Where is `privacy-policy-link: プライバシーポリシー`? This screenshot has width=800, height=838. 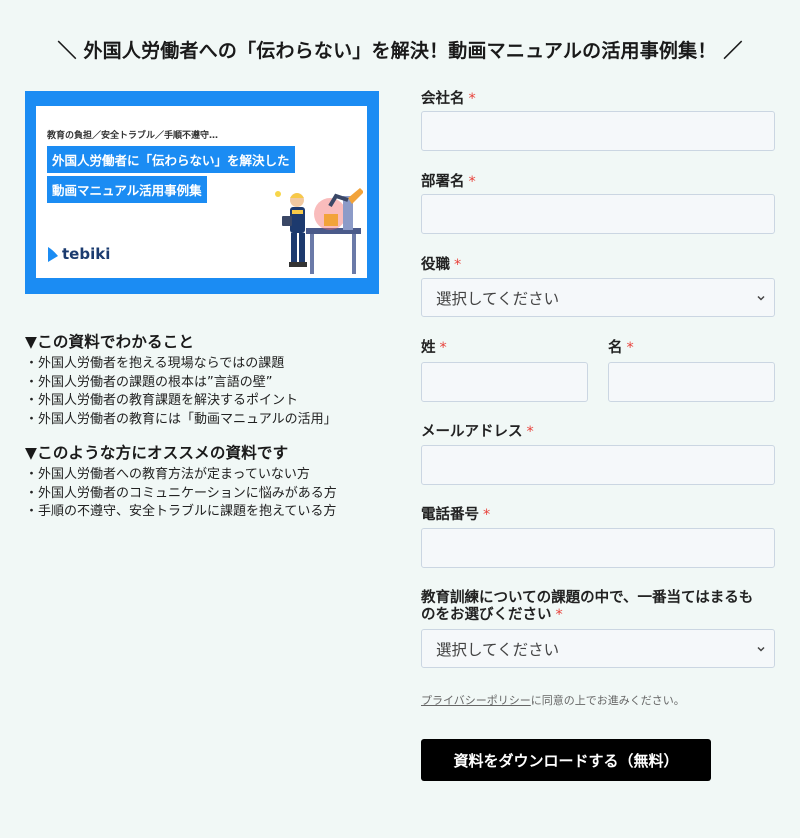
privacy-policy-link: プライバシーポリシー is located at coordinates (476, 700).